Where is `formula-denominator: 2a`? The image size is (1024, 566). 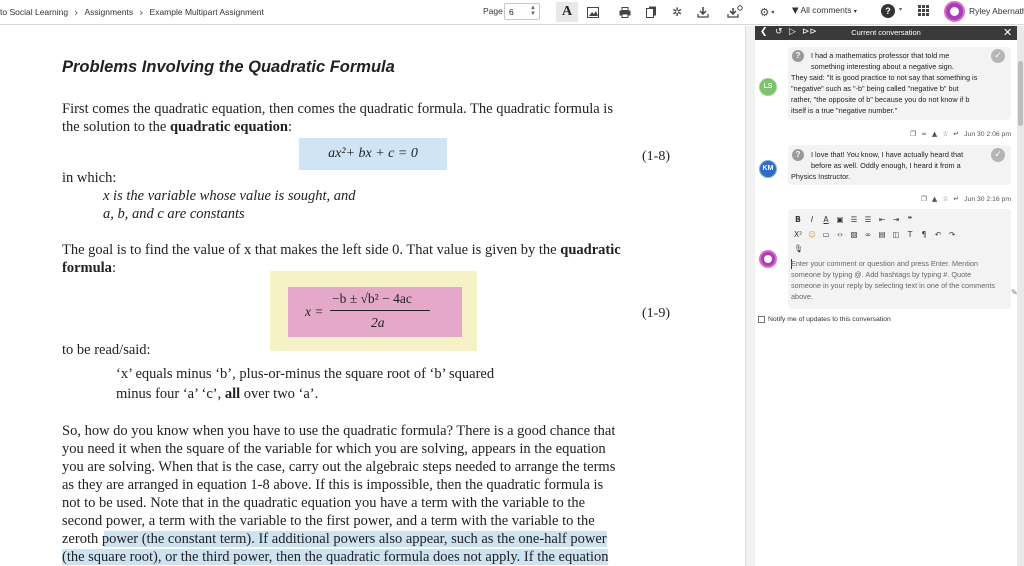 formula-denominator: 2a is located at coordinates (378, 322).